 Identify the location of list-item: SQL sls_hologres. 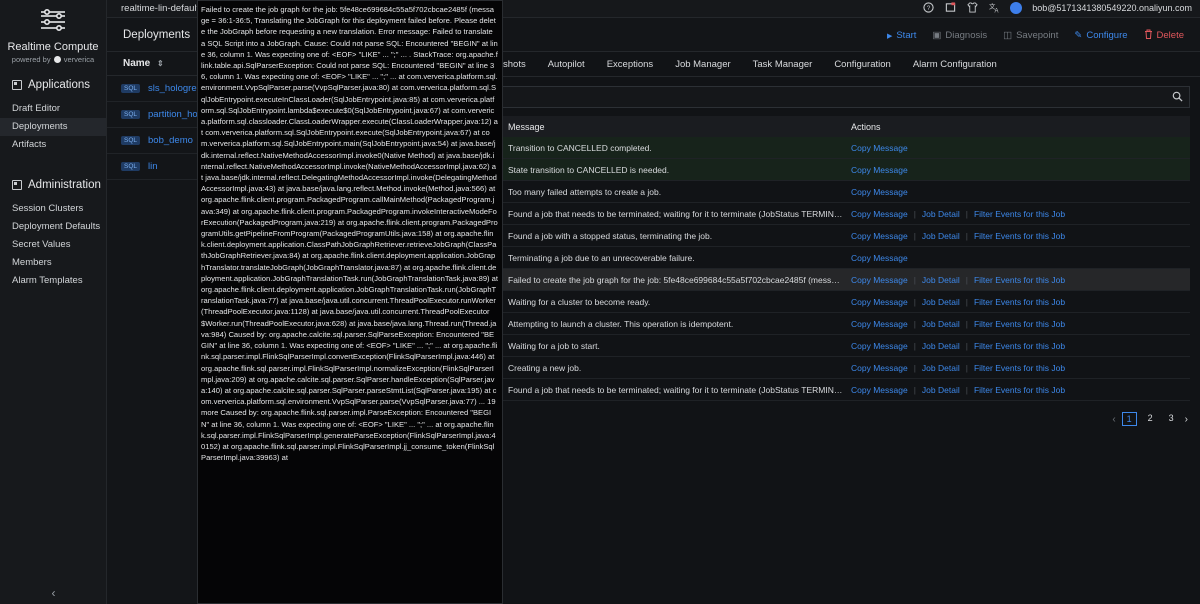
(152, 89).